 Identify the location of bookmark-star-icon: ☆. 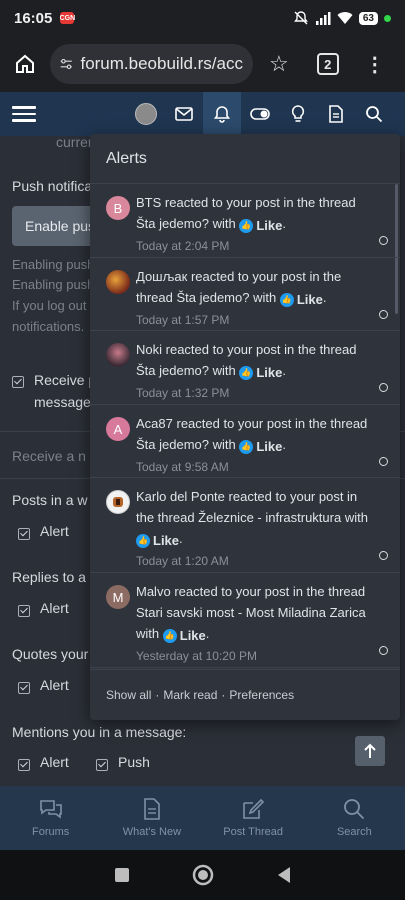
(279, 64).